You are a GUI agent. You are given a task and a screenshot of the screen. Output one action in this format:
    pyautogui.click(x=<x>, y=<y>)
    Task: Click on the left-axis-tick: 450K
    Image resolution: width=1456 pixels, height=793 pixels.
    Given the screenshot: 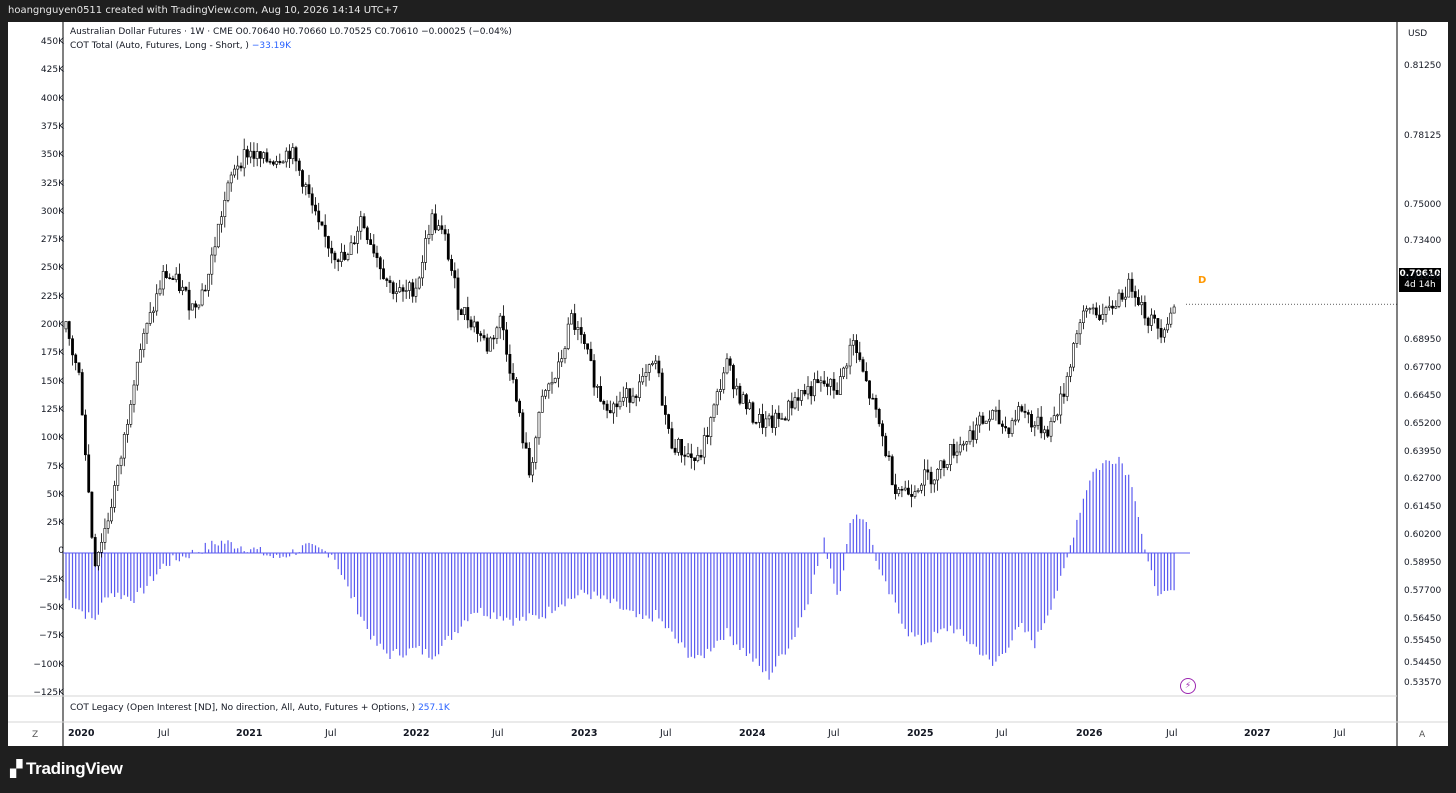 What is the action you would take?
    pyautogui.click(x=52, y=42)
    